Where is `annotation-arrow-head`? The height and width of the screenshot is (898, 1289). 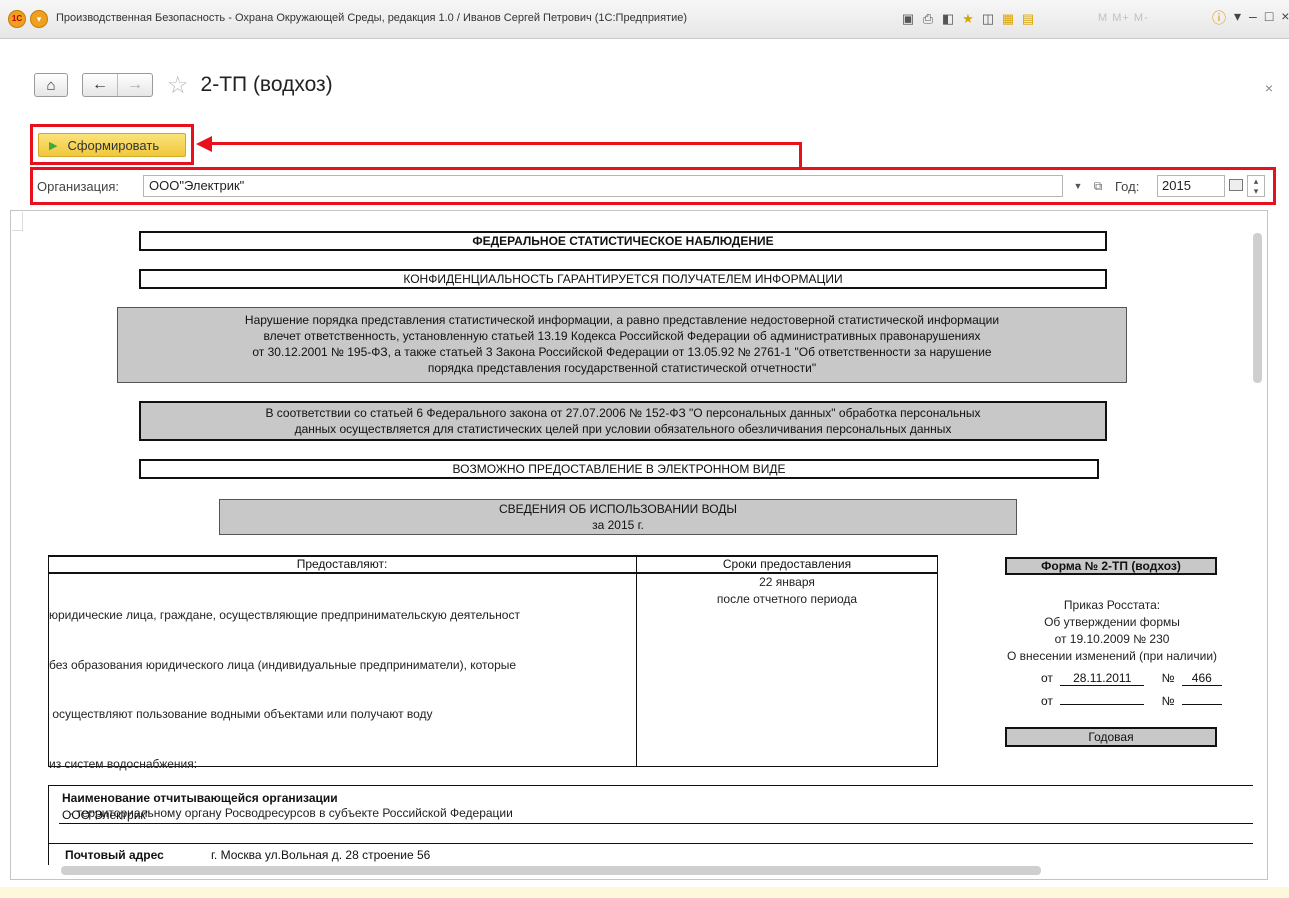 annotation-arrow-head is located at coordinates (204, 144).